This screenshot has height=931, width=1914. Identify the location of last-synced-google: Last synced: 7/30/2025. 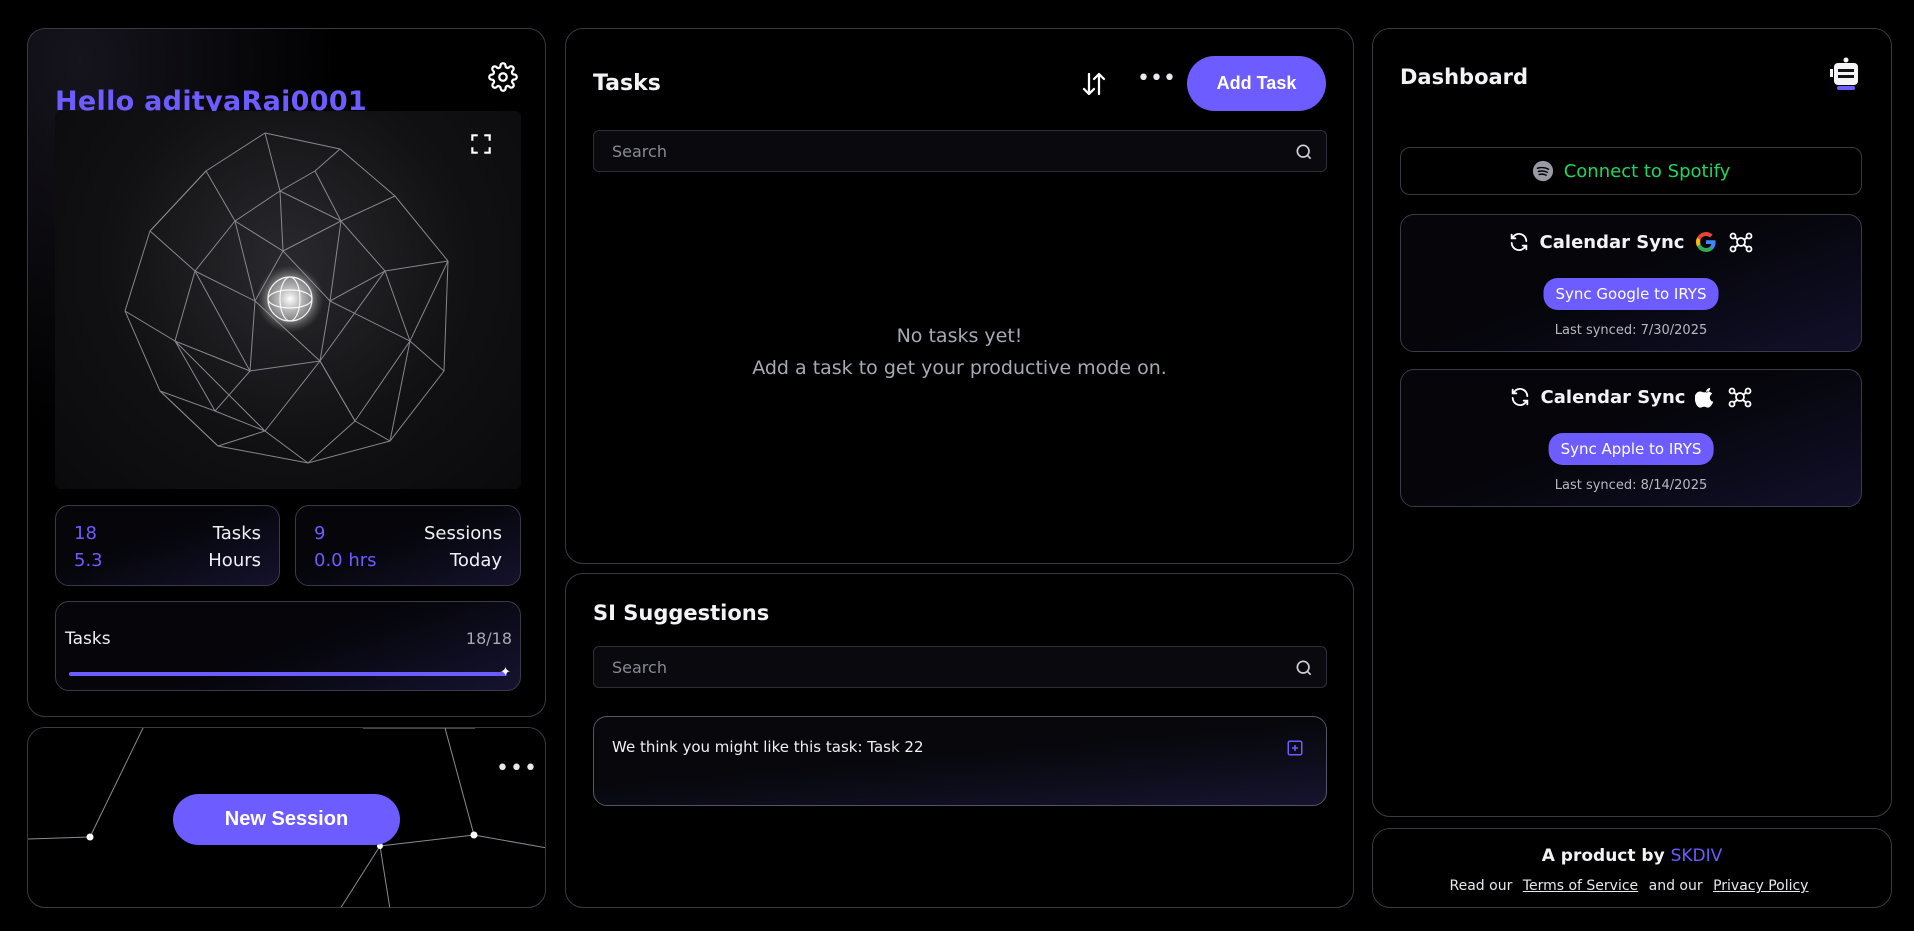
(1631, 330).